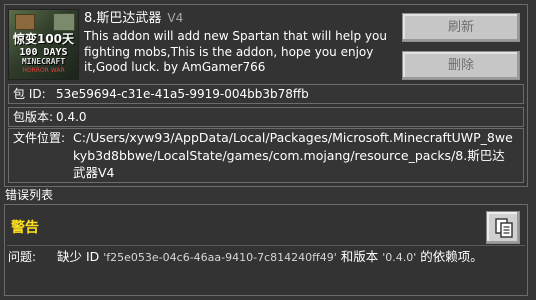 This screenshot has height=300, width=536. What do you see at coordinates (461, 27) in the screenshot?
I see `refresh-button: 刷新` at bounding box center [461, 27].